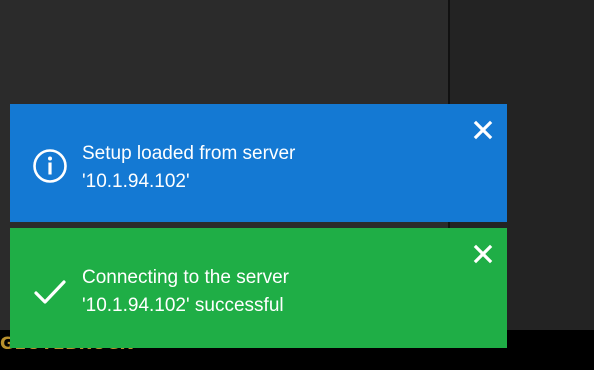  I want to click on notification-line-2: '10.1.94.102', so click(136, 181).